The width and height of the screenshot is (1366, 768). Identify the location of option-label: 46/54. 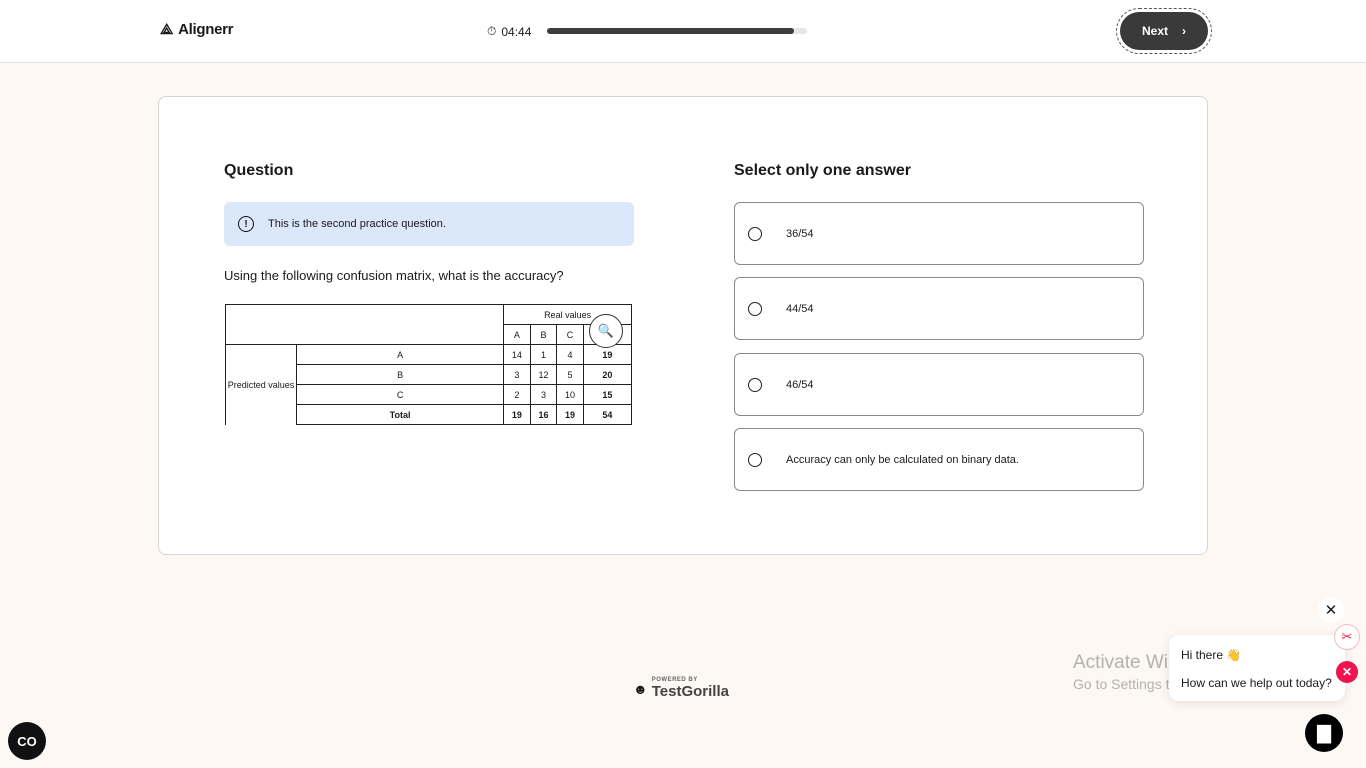
(800, 384).